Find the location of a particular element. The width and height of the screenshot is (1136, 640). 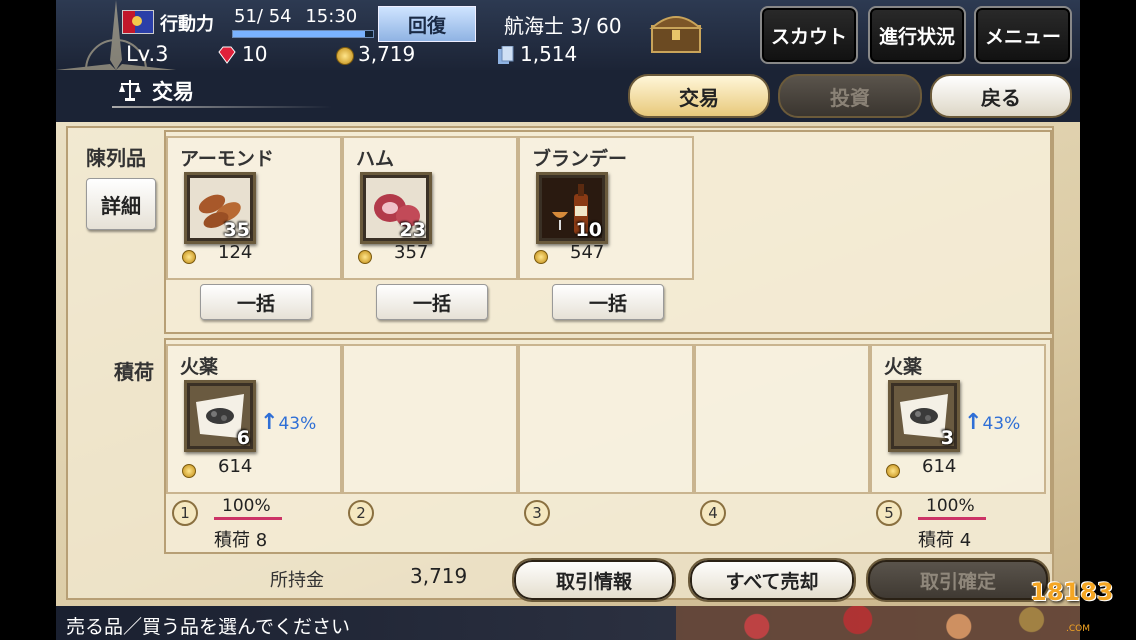

cargo-load: 積荷 8 is located at coordinates (241, 540).